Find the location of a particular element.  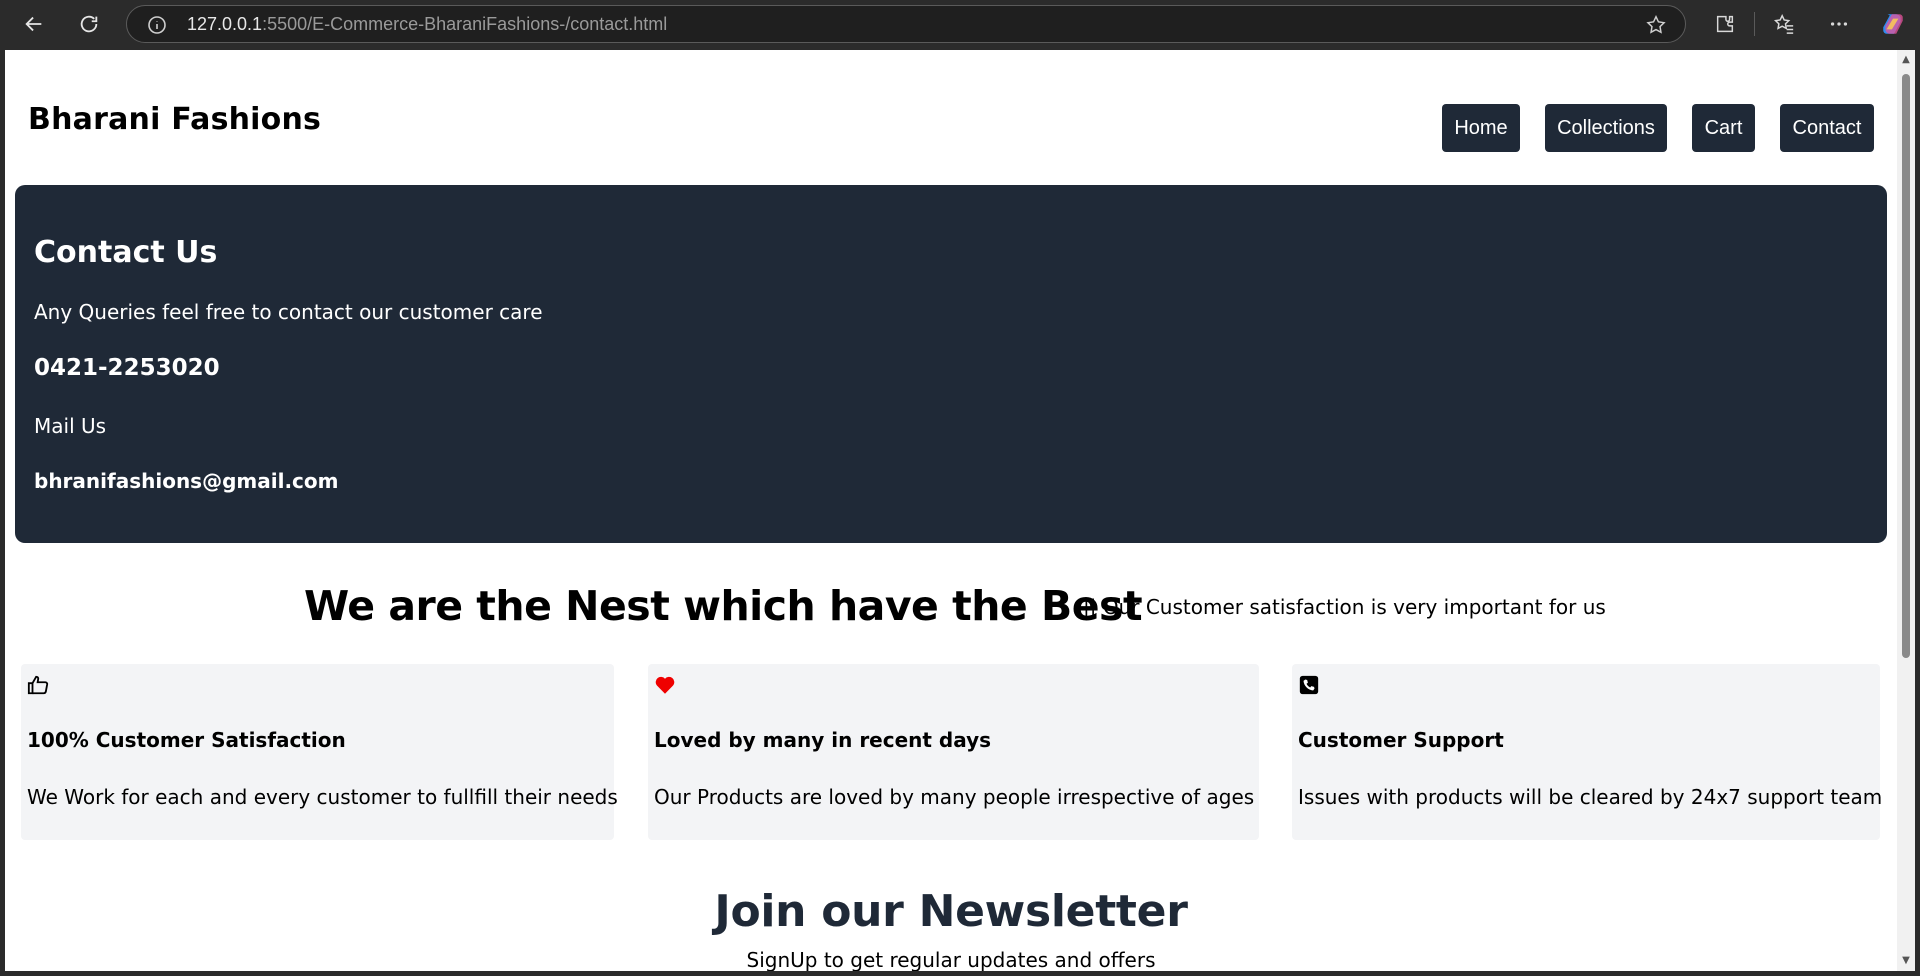

contact-email: bhranifashions@gmail.com is located at coordinates (186, 481).